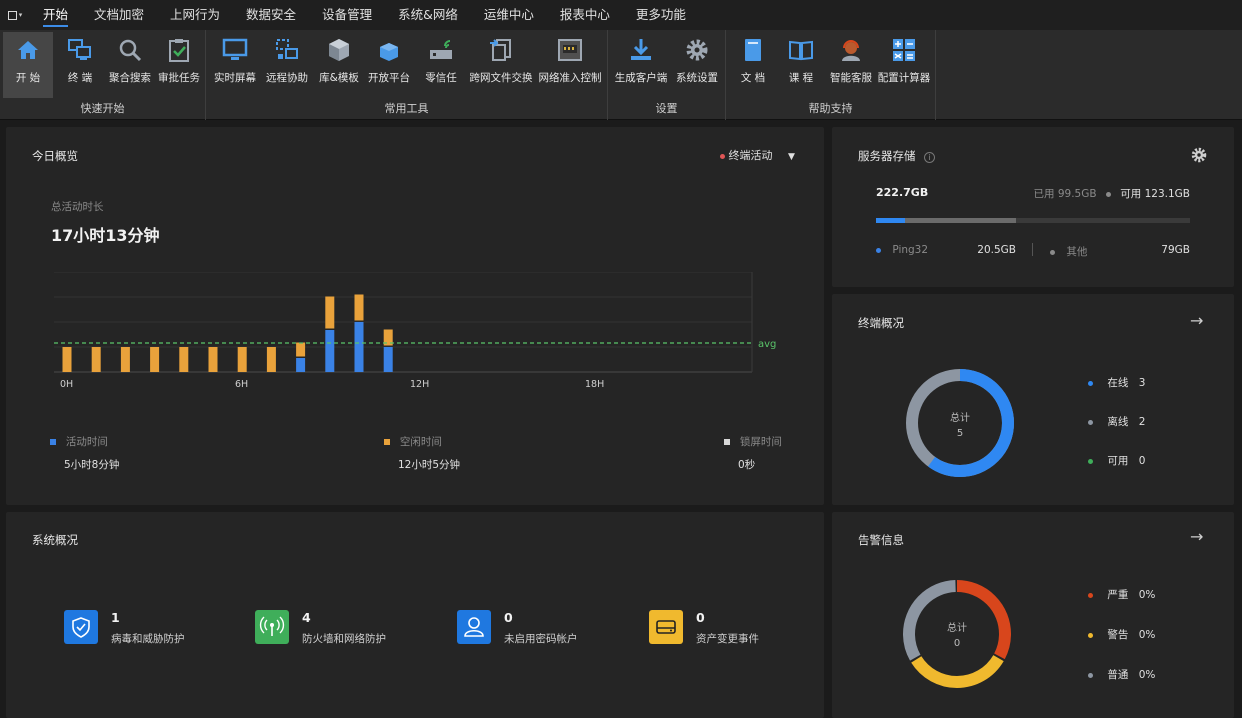 Image resolution: width=1242 pixels, height=718 pixels. What do you see at coordinates (79, 49) in the screenshot?
I see `monitors-icon` at bounding box center [79, 49].